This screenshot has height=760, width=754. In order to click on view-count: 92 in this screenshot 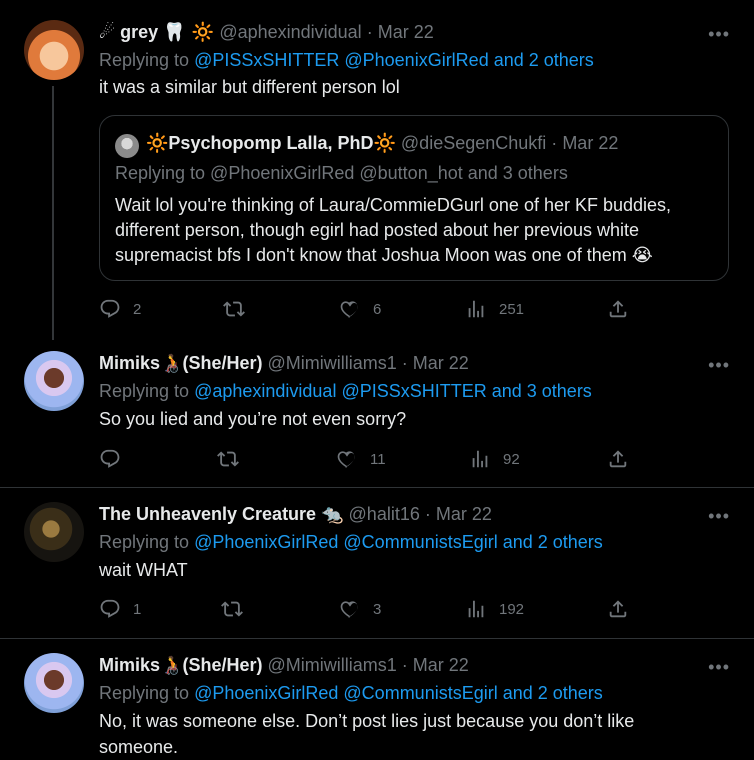, I will do `click(511, 459)`.